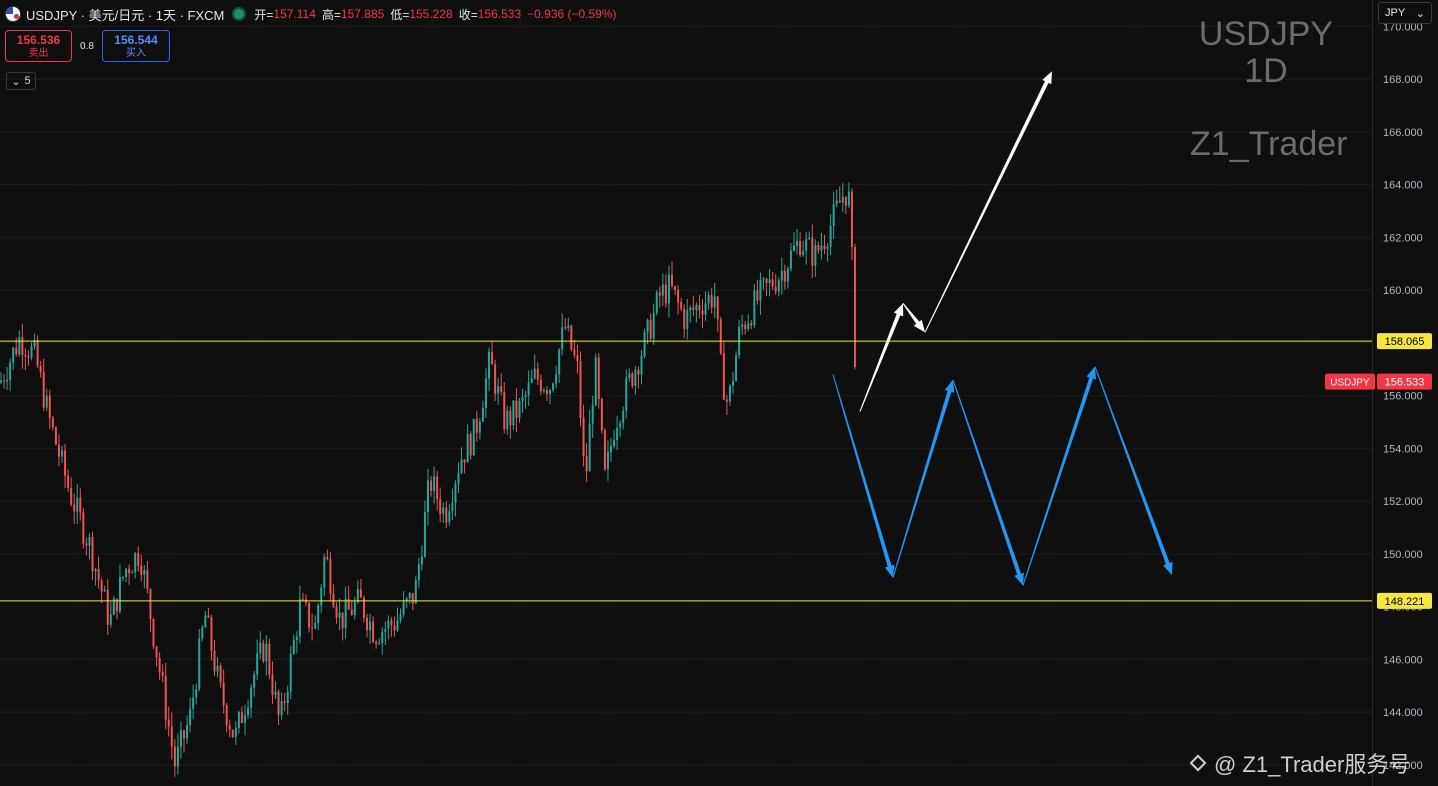  I want to click on level-price-label: 148.221, so click(1405, 602).